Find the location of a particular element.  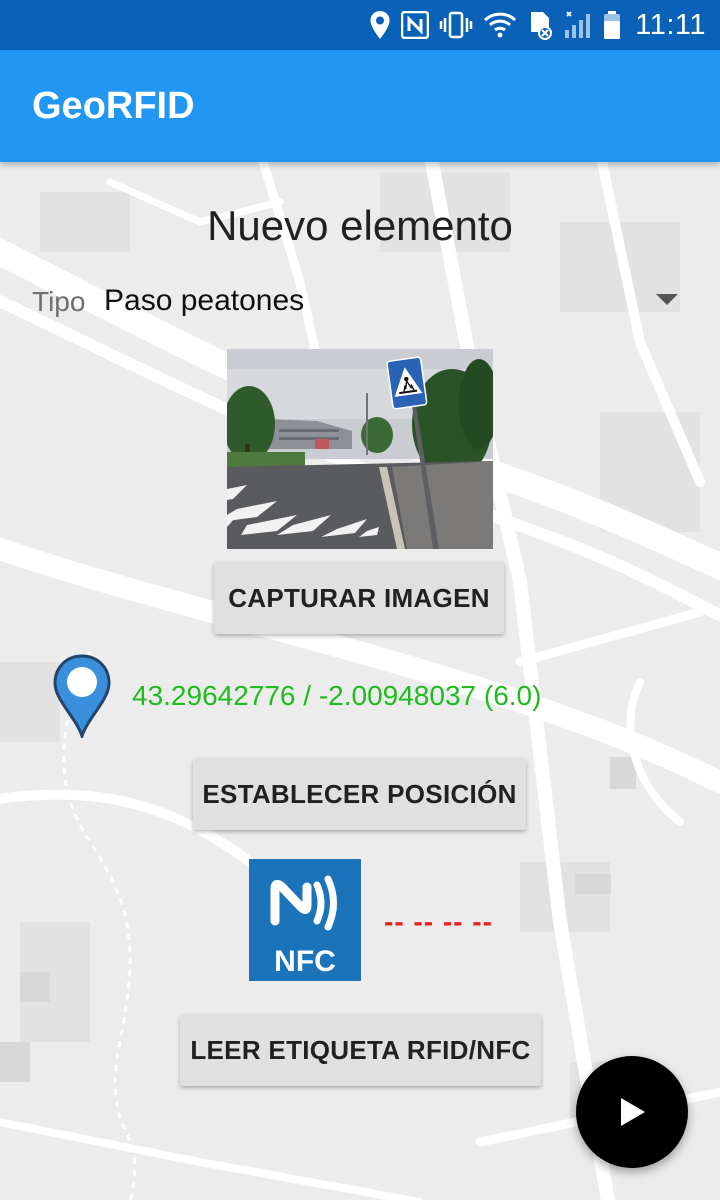

read-tag-button: LEER ETIQUETA RFID/NFC is located at coordinates (360, 1050).